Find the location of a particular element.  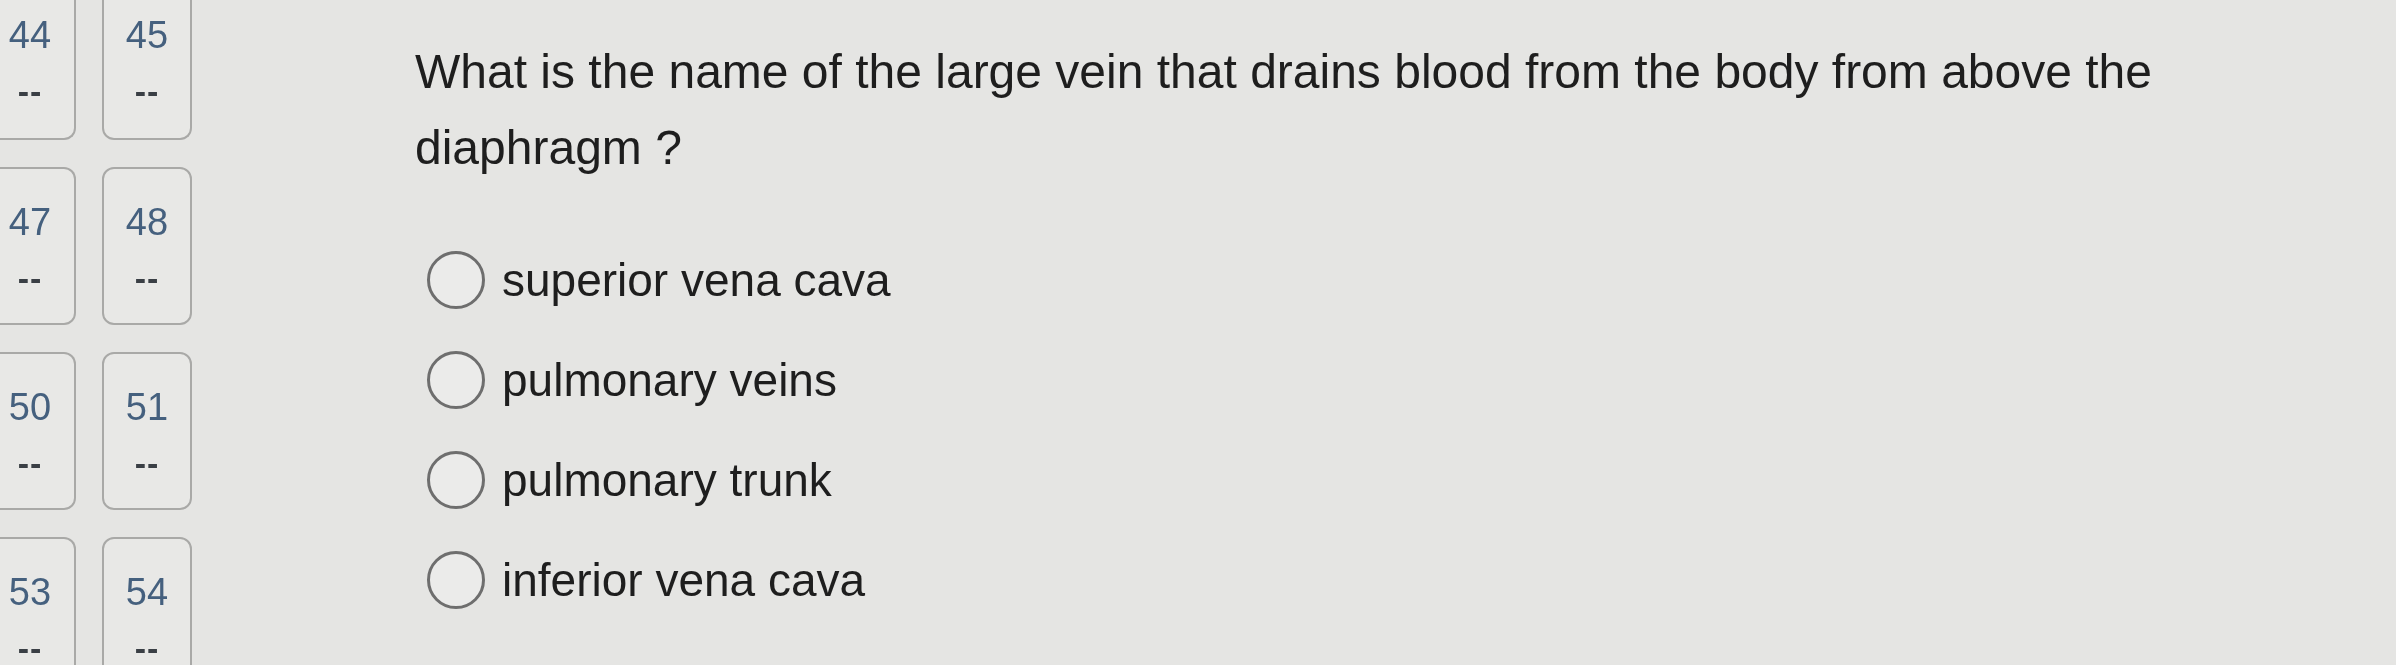

option-label: pulmonary veins is located at coordinates (669, 380).